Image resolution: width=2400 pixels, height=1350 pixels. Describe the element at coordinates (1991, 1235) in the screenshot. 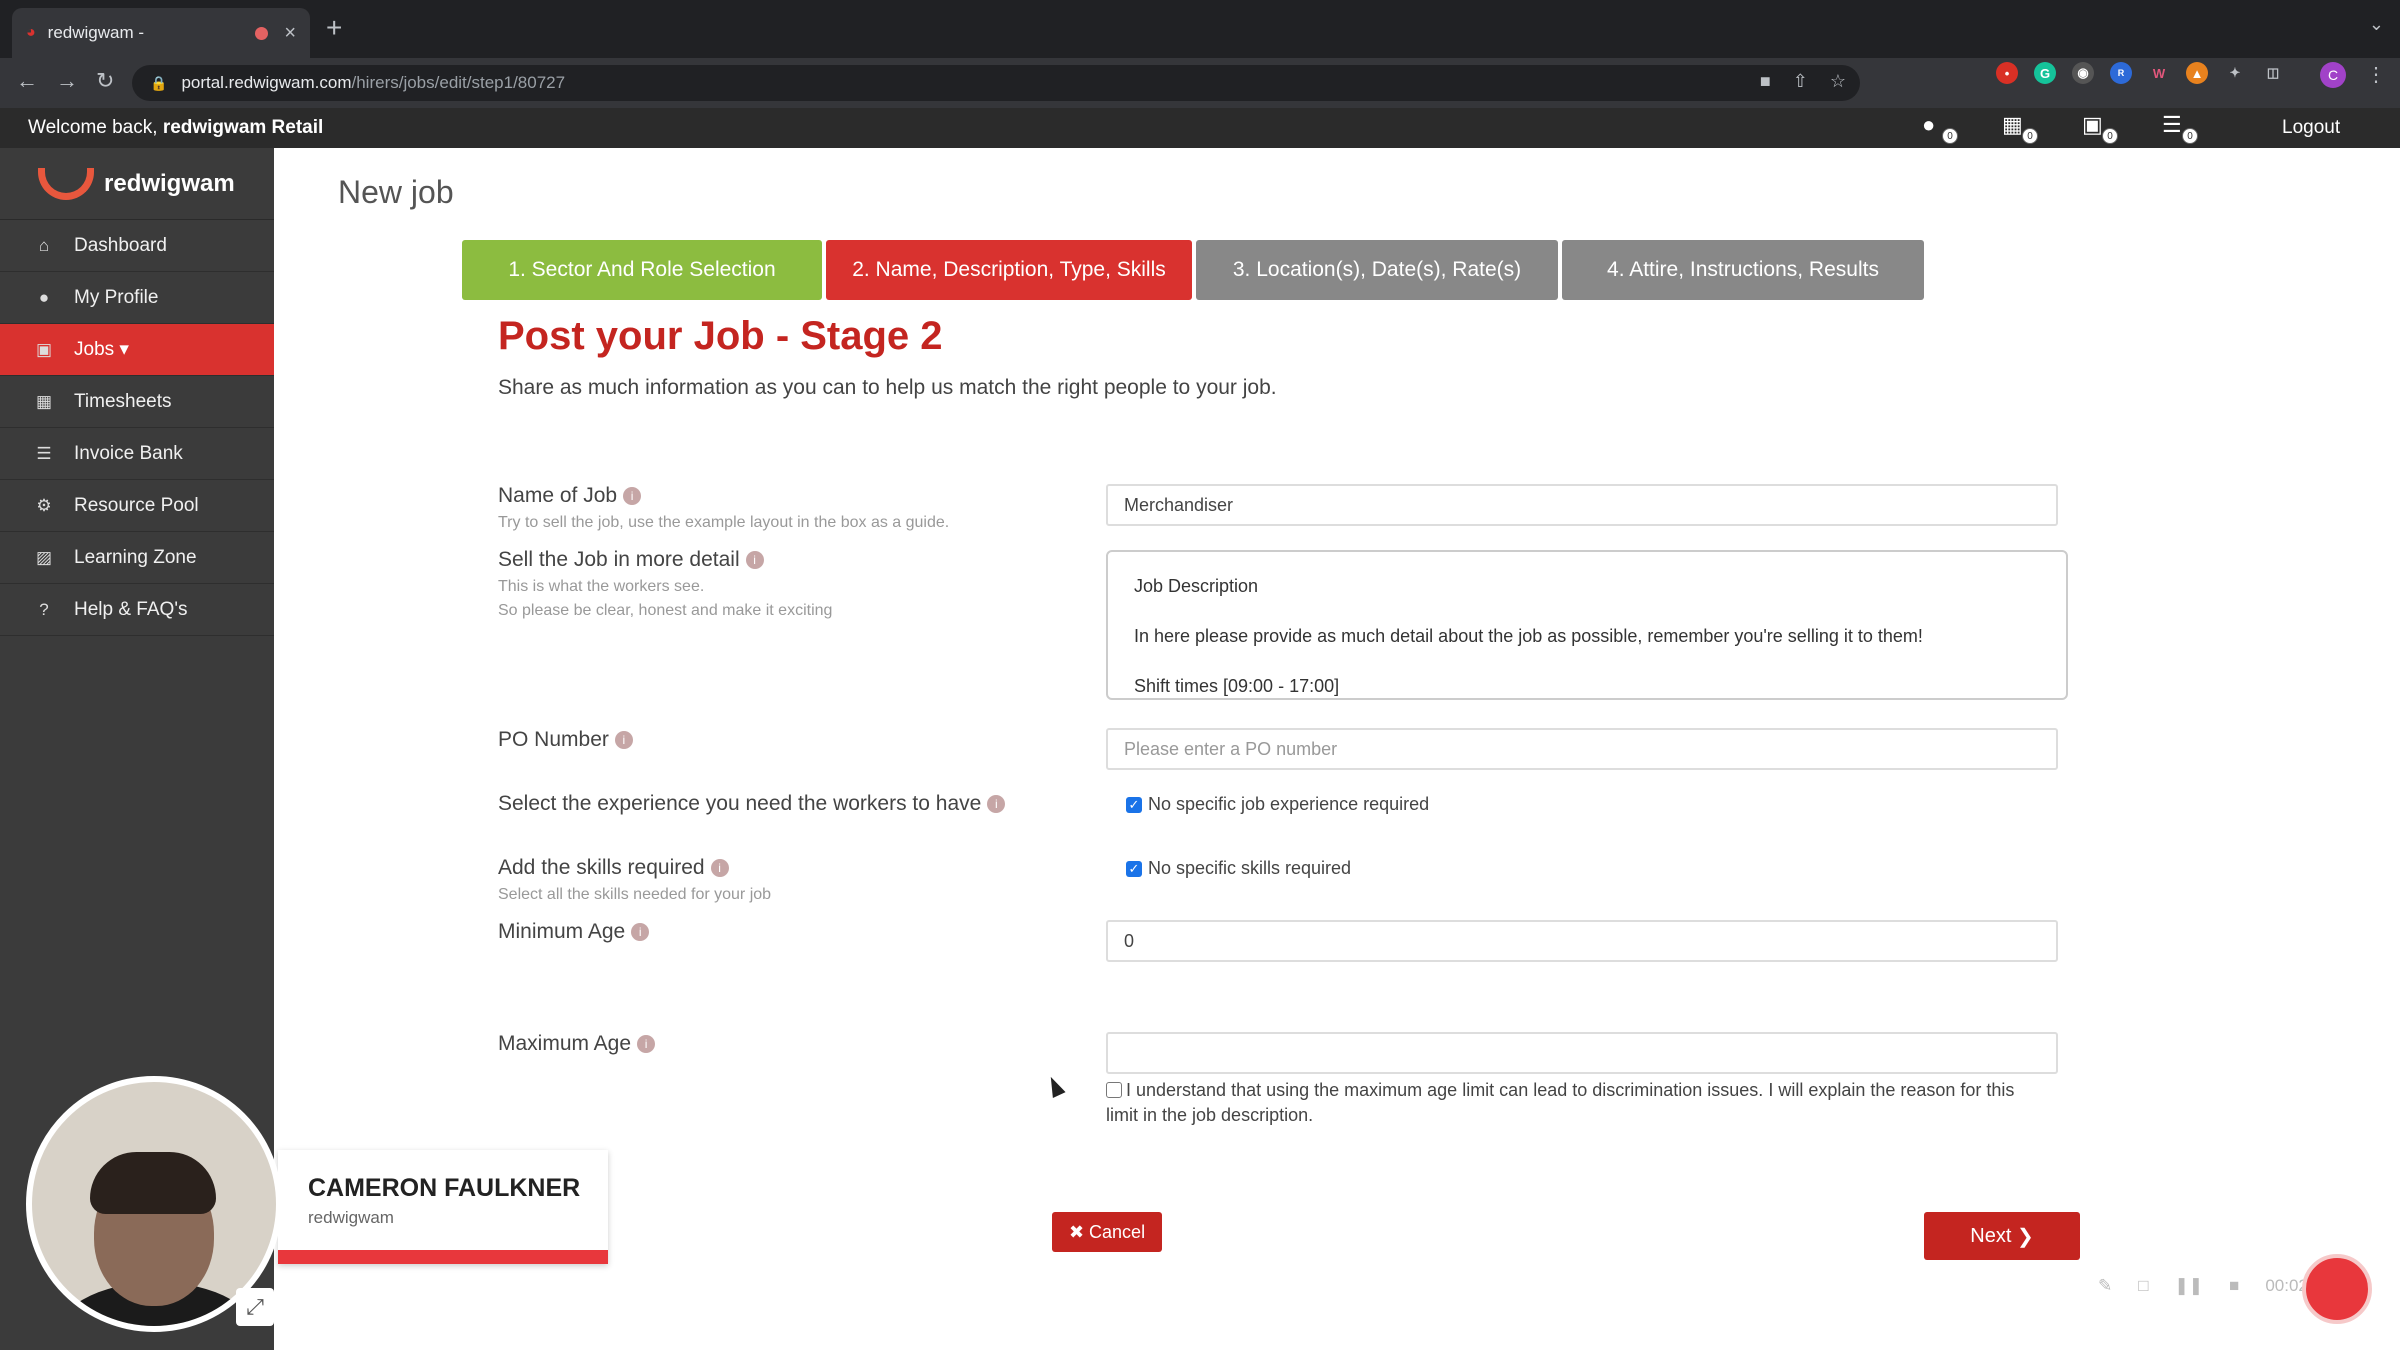

I see `next-label: Next` at that location.